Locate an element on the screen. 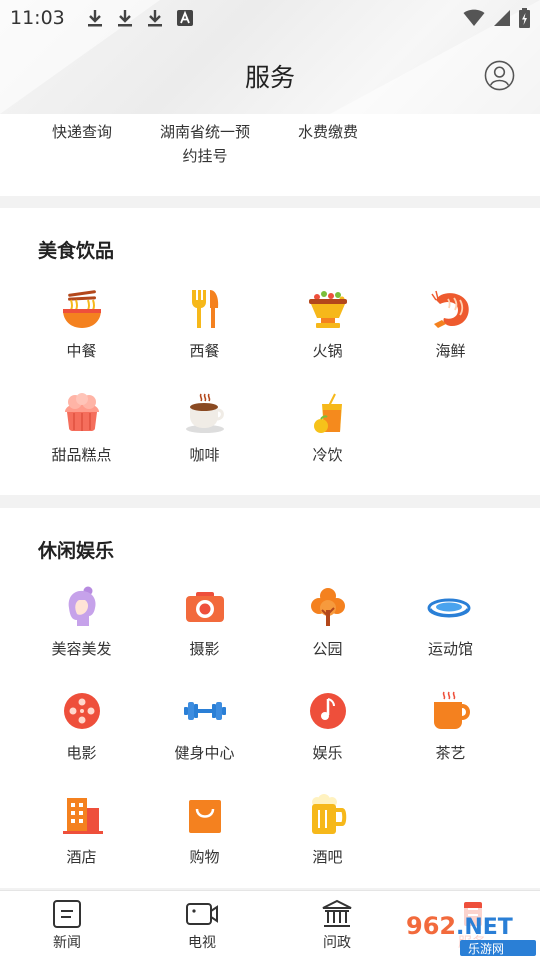  category-coffee: 咖啡 is located at coordinates (204, 437).